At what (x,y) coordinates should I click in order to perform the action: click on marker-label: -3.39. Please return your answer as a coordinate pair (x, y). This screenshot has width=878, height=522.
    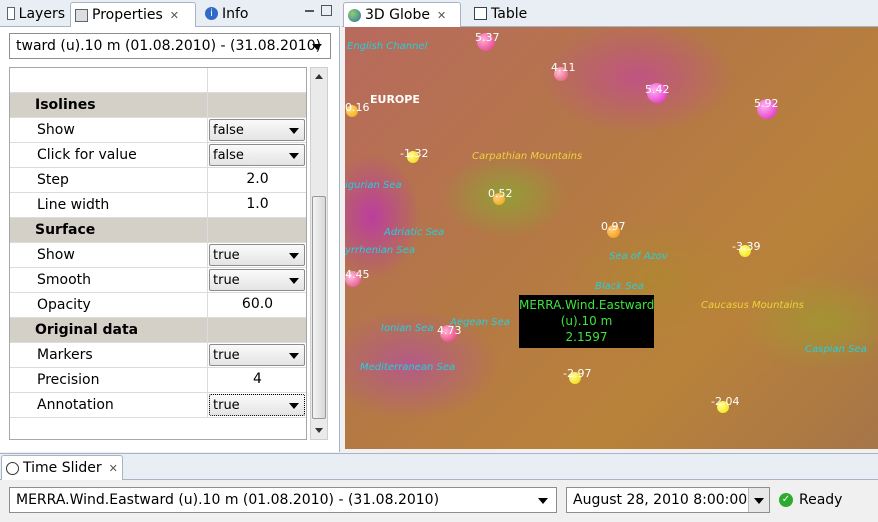
    Looking at the image, I should click on (746, 246).